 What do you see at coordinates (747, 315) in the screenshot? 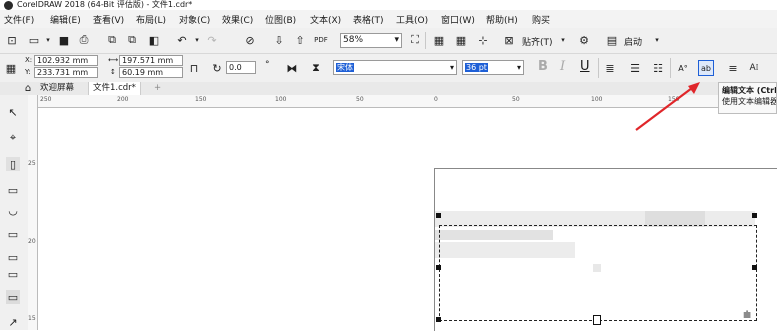
I see `text-flow-handle-icon: ⩧` at bounding box center [747, 315].